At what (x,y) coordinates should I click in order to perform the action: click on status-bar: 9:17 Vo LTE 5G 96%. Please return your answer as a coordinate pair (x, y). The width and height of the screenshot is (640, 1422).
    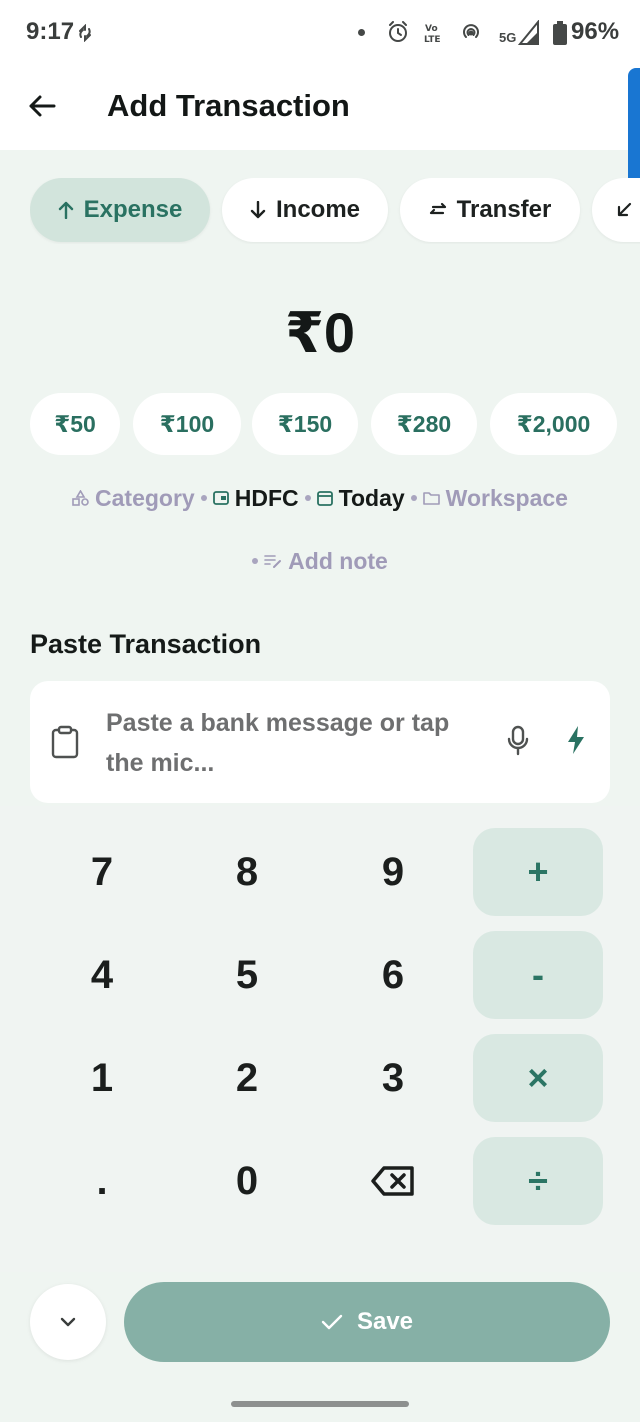
    Looking at the image, I should click on (320, 33).